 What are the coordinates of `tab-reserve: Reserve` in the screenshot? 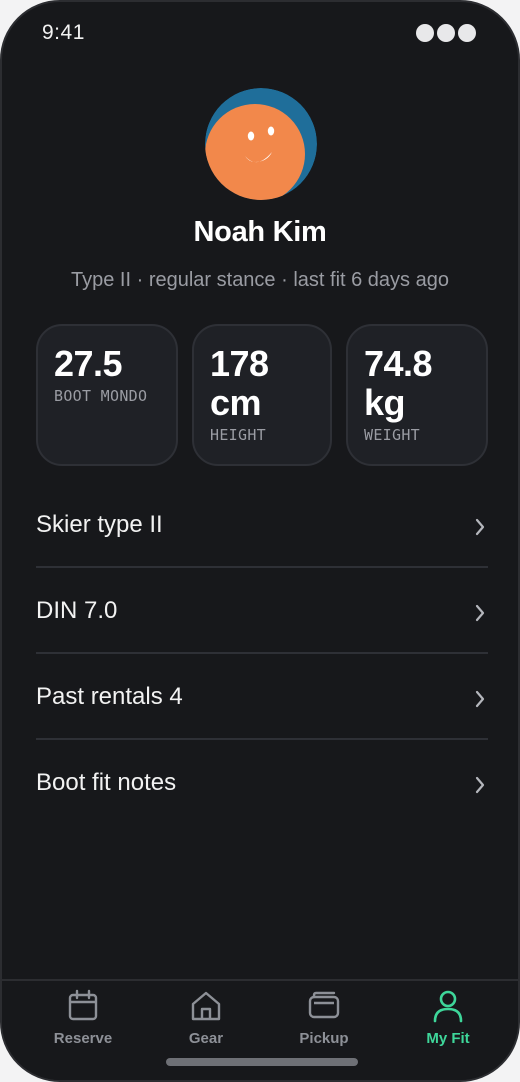 It's located at (83, 1018).